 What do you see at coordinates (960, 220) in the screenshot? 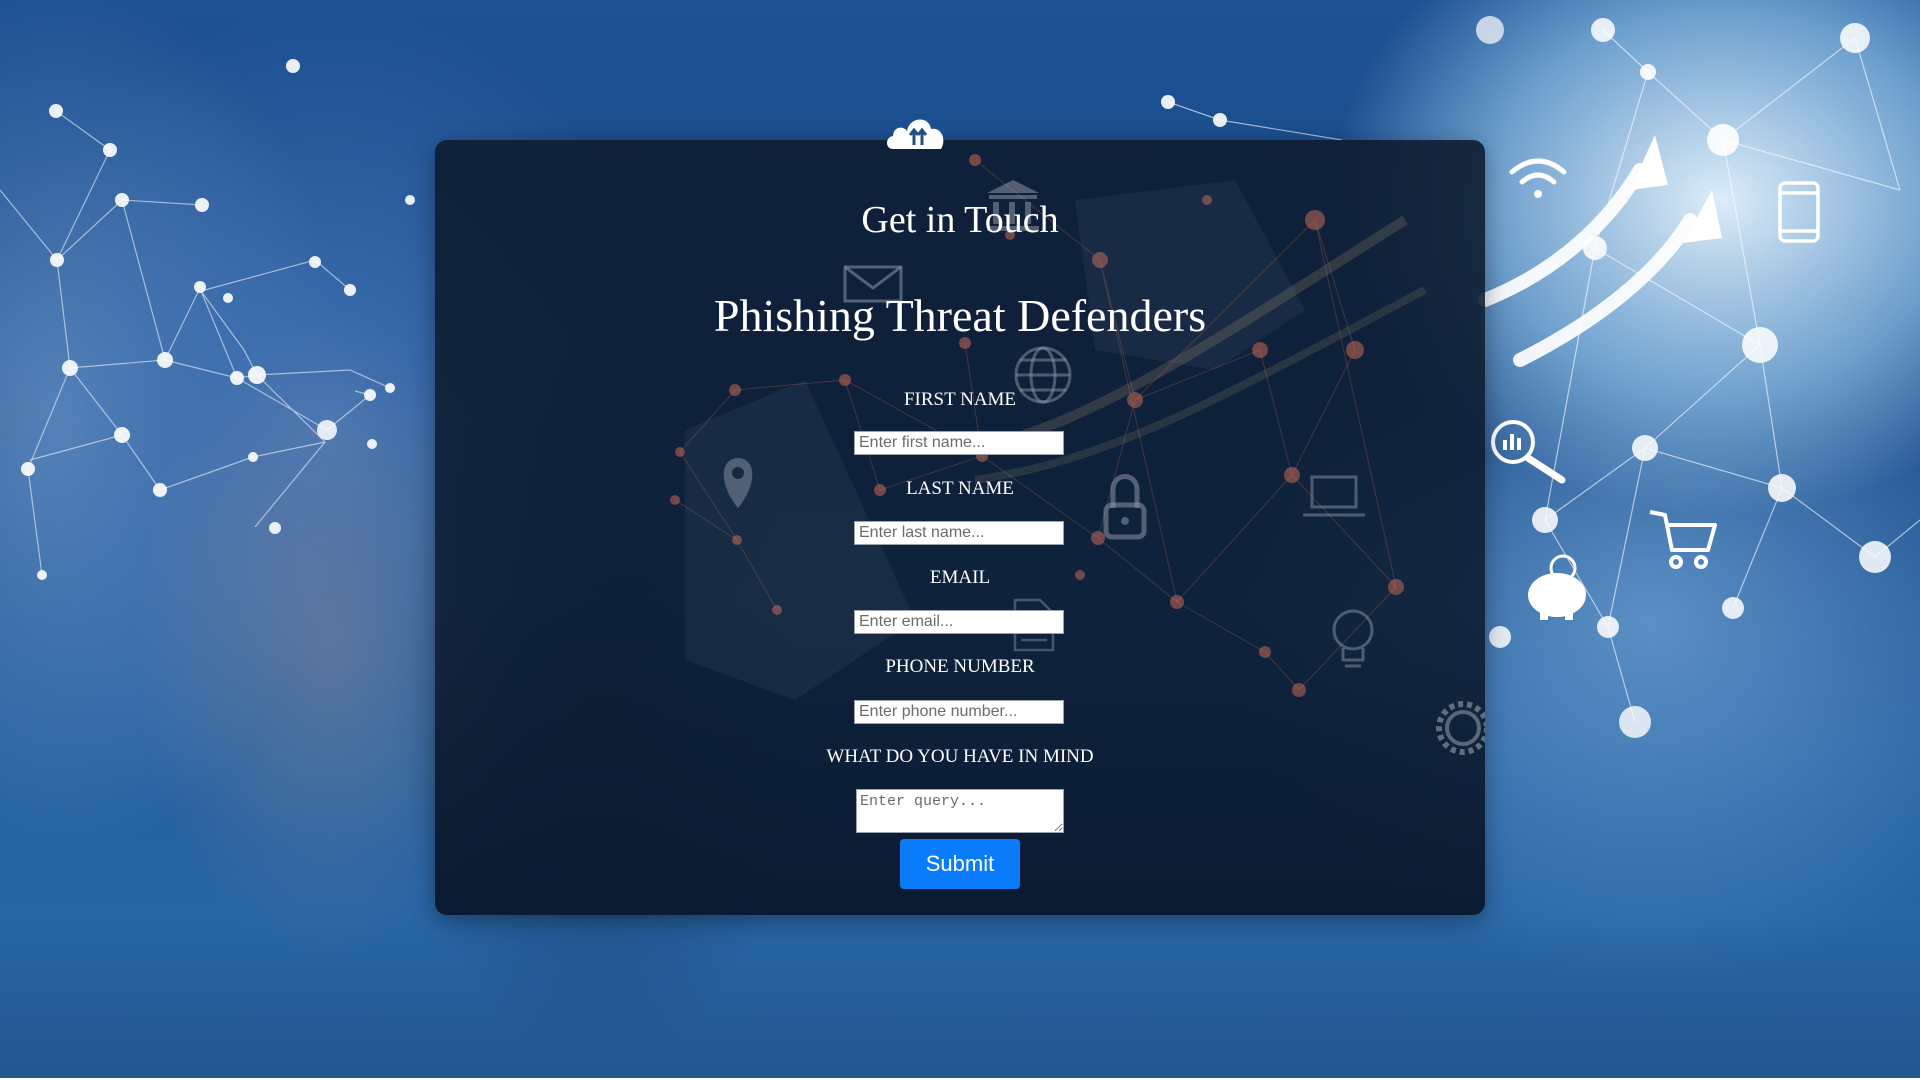
I see `page-title: Get in Touch` at bounding box center [960, 220].